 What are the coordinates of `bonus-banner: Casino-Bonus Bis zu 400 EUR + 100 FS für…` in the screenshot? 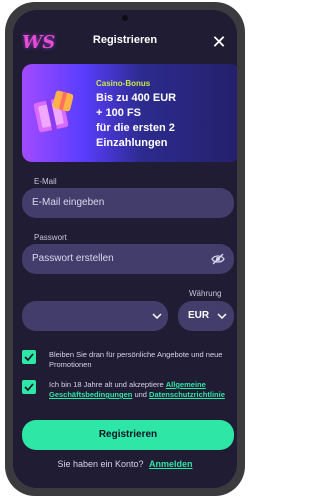 It's located at (129, 113).